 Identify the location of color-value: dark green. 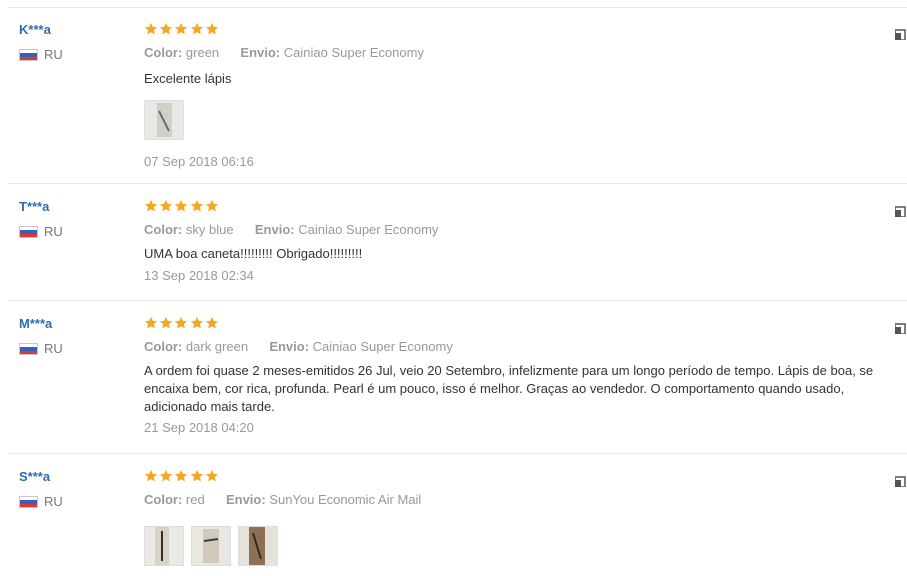
(217, 346).